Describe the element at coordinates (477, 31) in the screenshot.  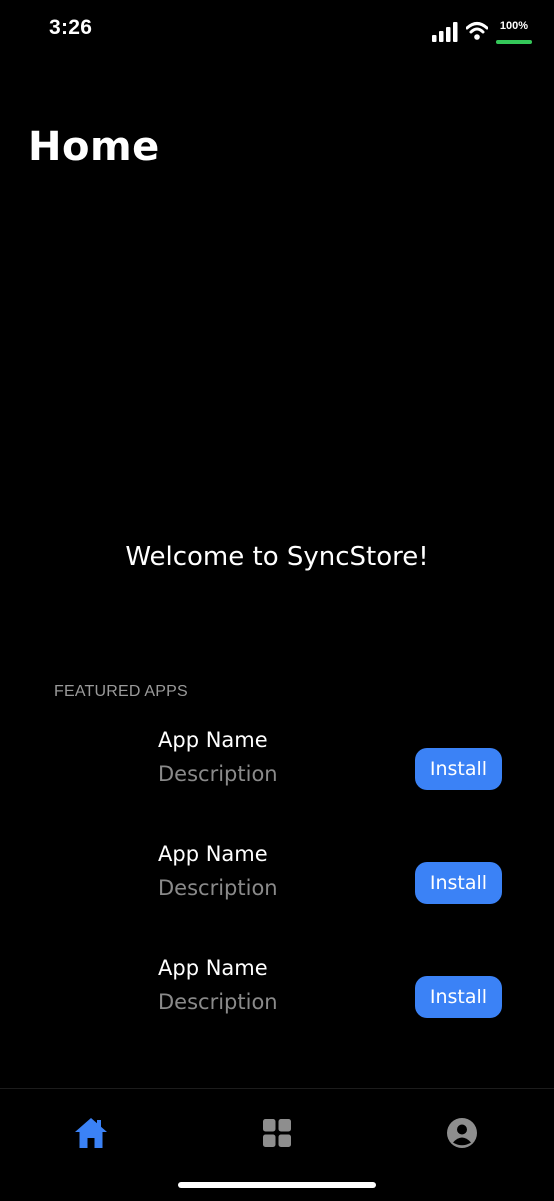
I see `wifi-icon` at that location.